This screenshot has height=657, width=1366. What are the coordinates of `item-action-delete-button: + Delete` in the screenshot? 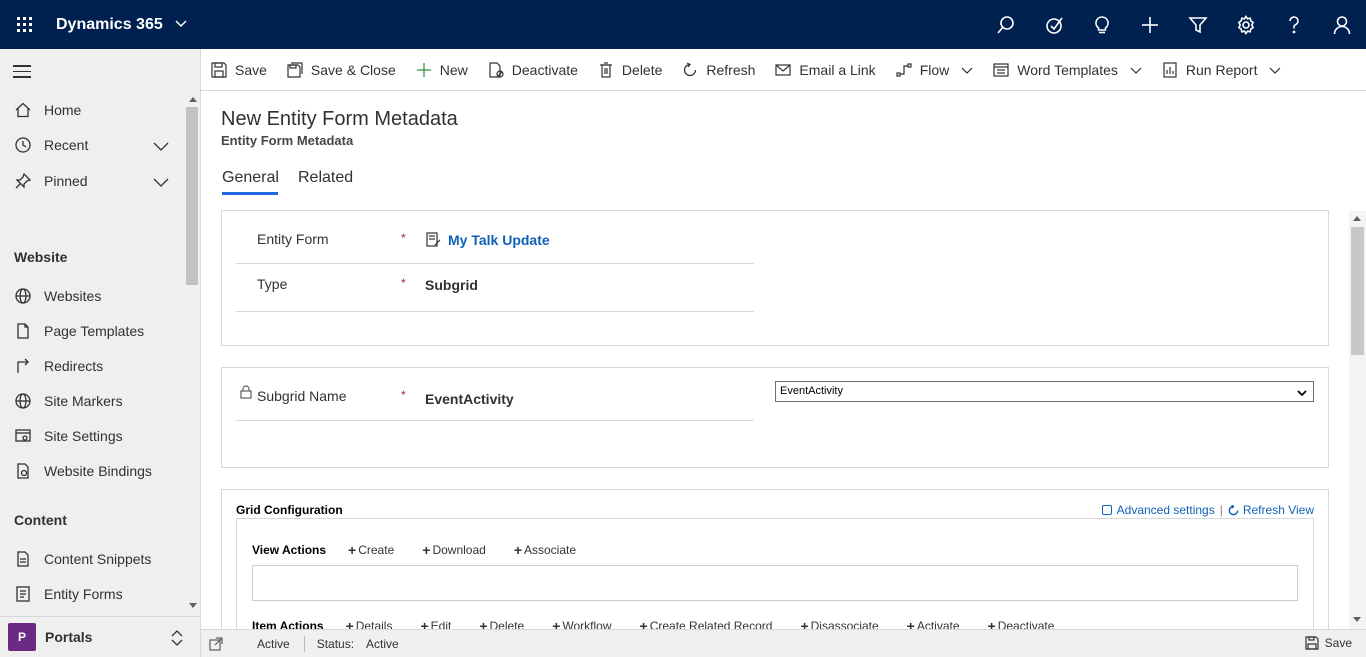 It's located at (501, 624).